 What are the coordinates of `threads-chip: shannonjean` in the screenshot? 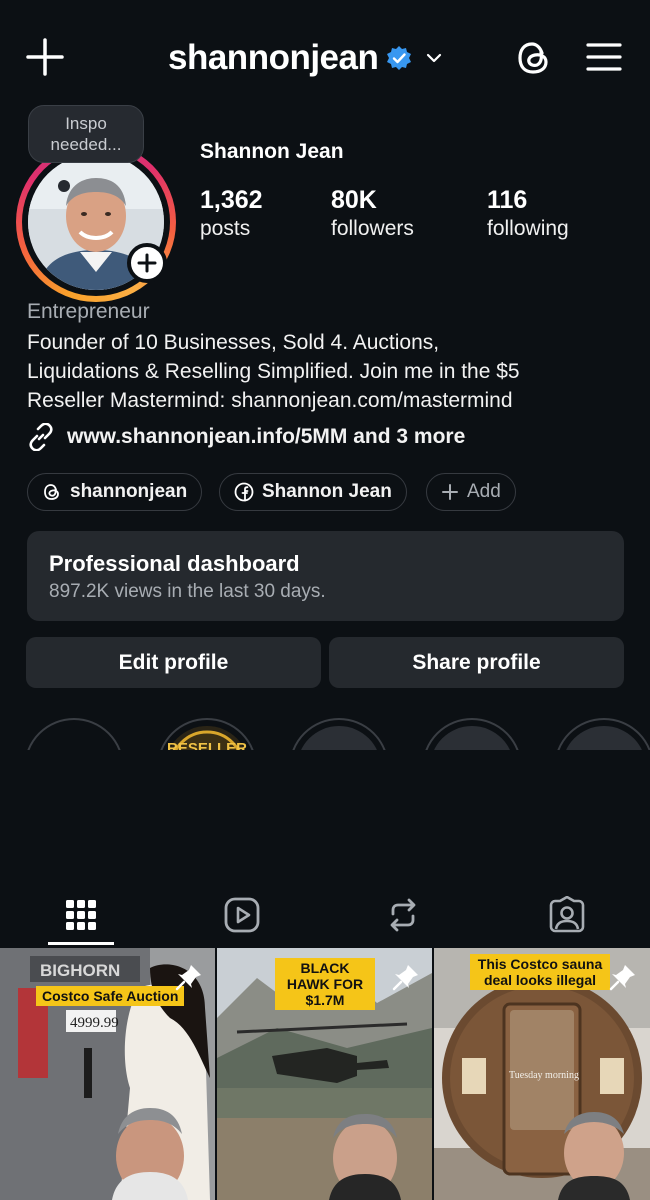 It's located at (115, 492).